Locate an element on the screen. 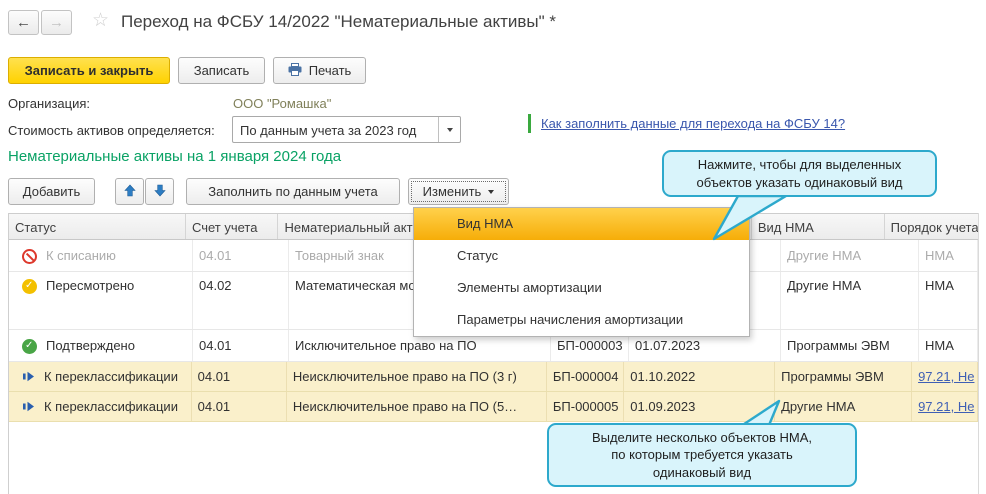 This screenshot has height=494, width=986. callout-tail is located at coordinates (750, 218).